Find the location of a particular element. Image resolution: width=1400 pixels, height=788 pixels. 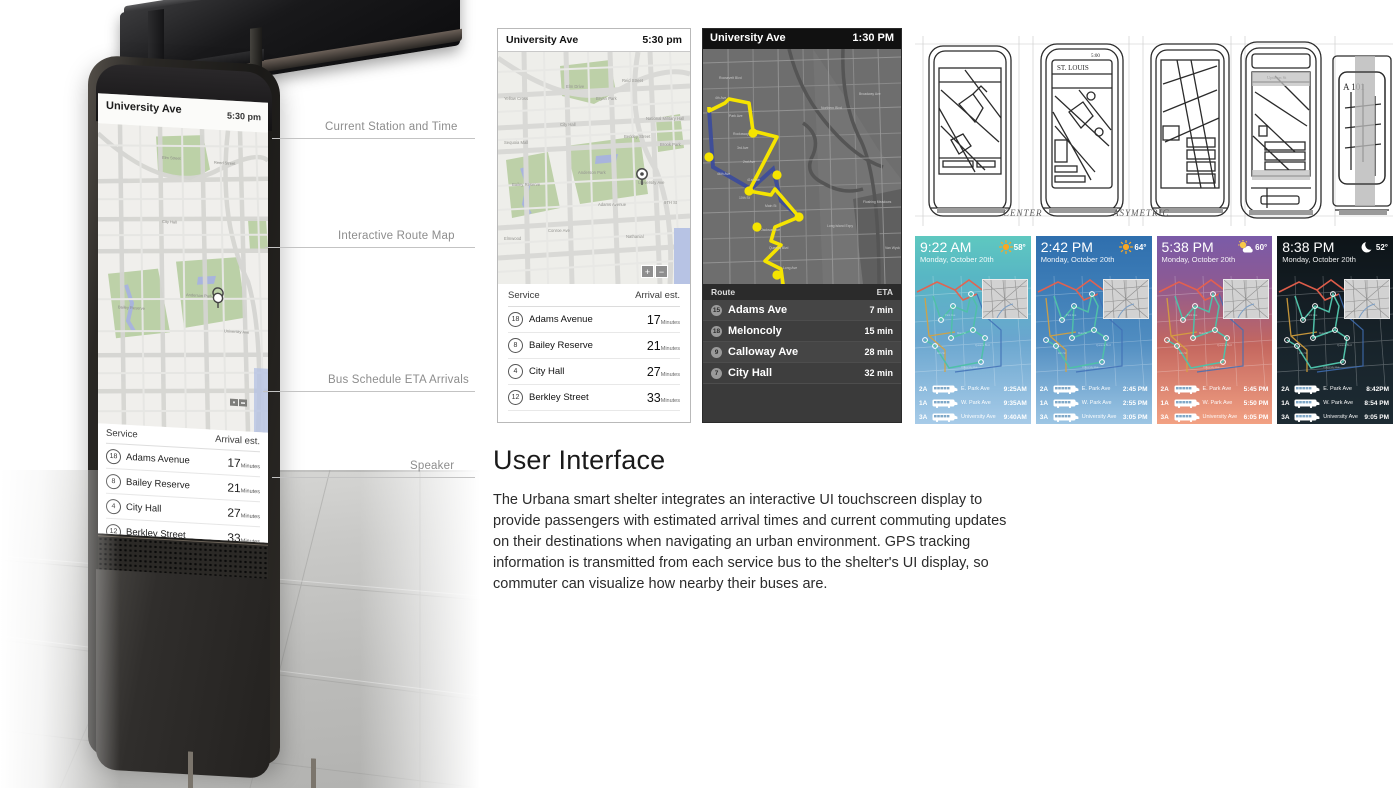

svg-text: 2nd Ave is located at coordinates (749, 162).